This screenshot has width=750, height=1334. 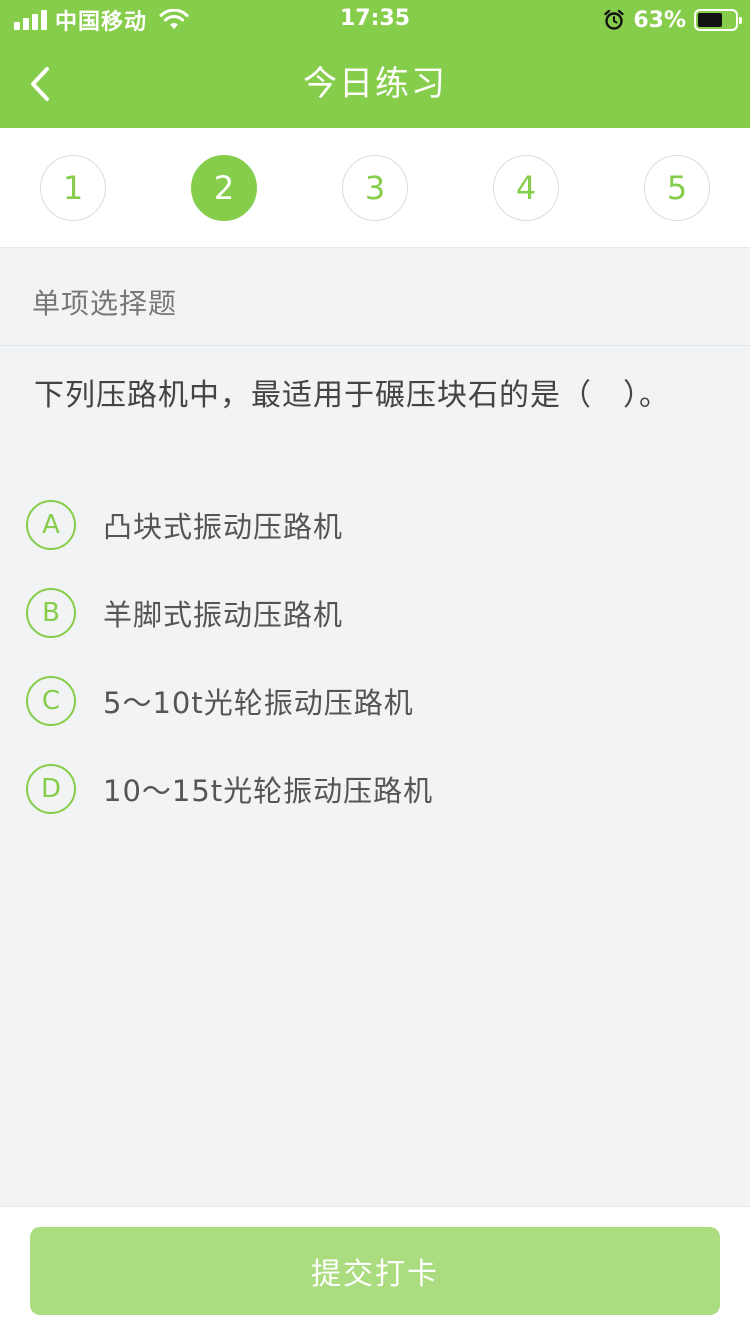 I want to click on question-number-nav: 1 2 3 4 5, so click(x=375, y=188).